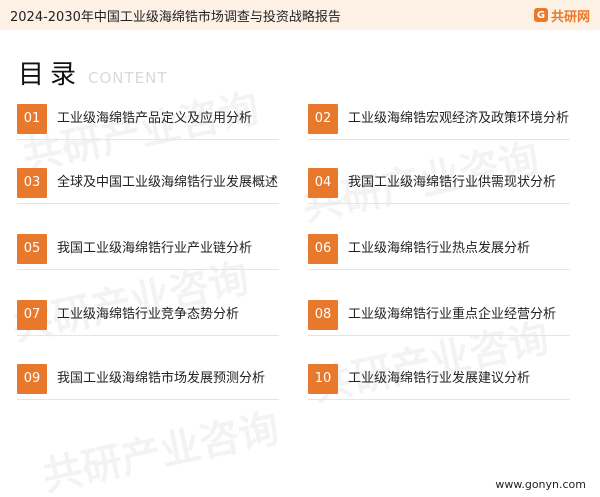 This screenshot has width=600, height=497. What do you see at coordinates (570, 17) in the screenshot?
I see `logo-text: 共研网` at bounding box center [570, 17].